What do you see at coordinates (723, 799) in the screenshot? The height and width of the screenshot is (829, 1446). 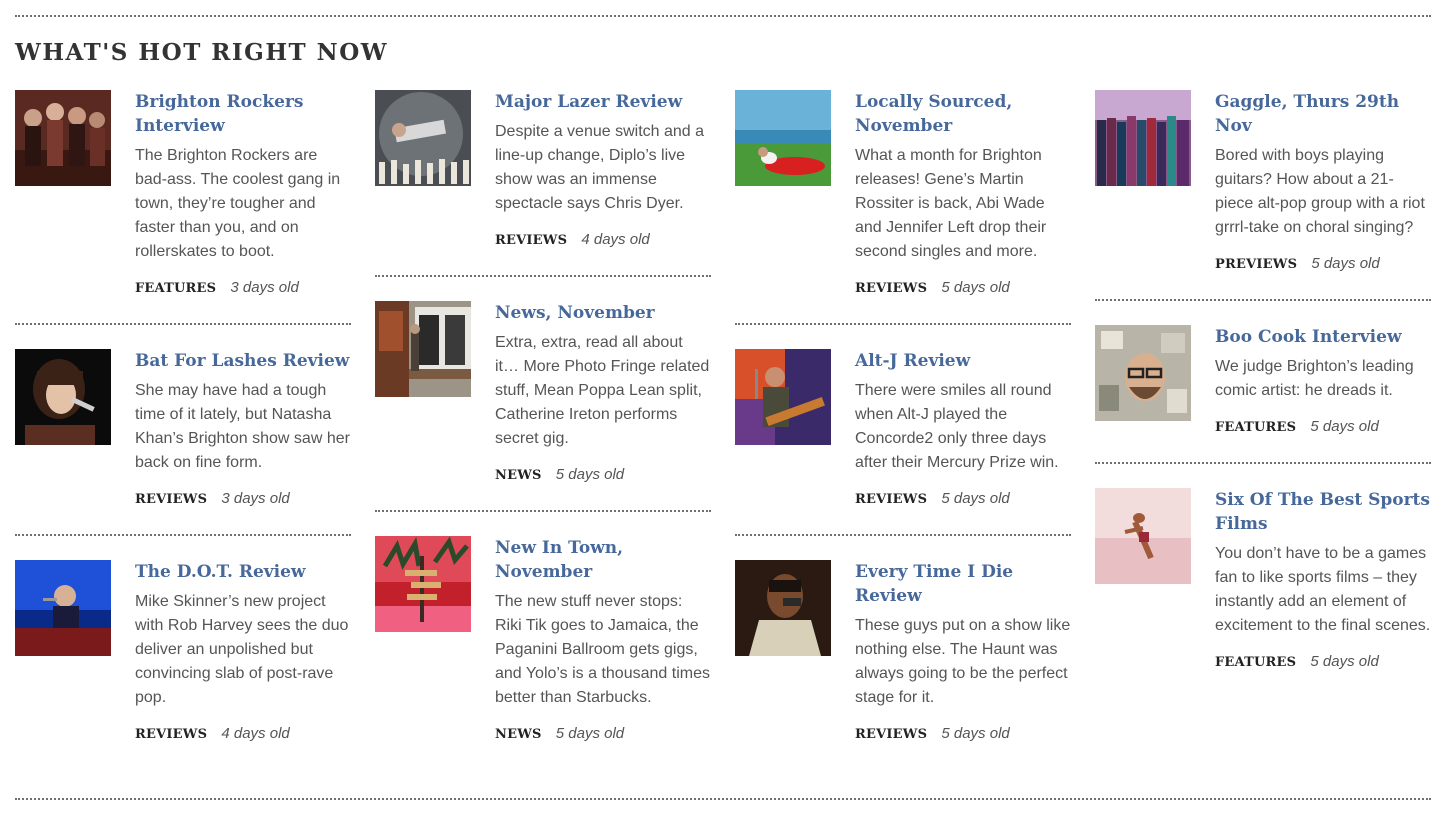 I see `bottom-divider` at bounding box center [723, 799].